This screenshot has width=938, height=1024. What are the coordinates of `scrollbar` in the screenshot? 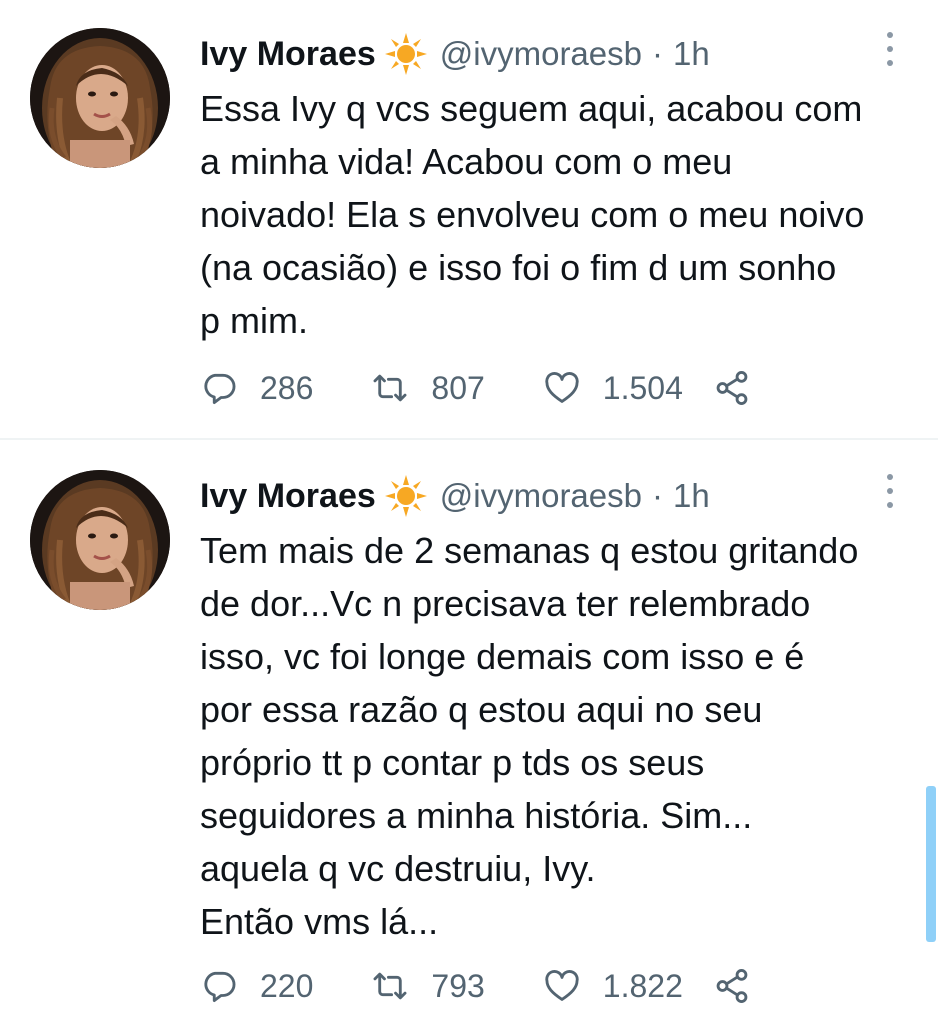 It's located at (931, 864).